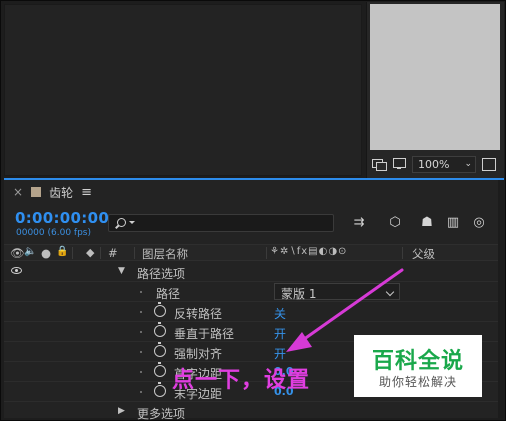 The width and height of the screenshot is (506, 421). What do you see at coordinates (198, 314) in the screenshot?
I see `property-label: 反转路径` at bounding box center [198, 314].